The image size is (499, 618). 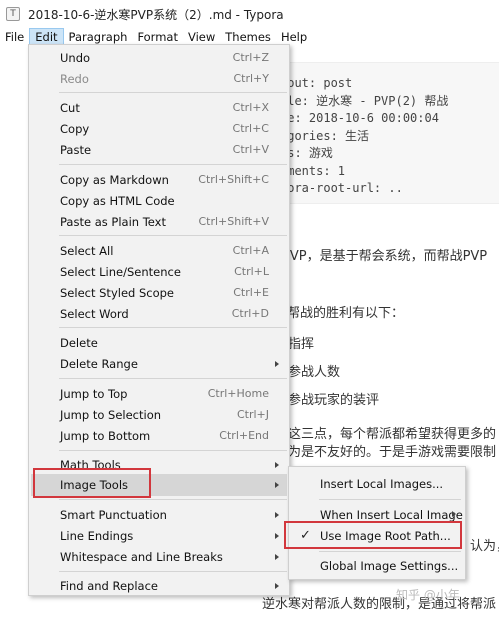 What do you see at coordinates (159, 514) in the screenshot?
I see `menu-item-smart-punctuation: Smart Punctuation` at bounding box center [159, 514].